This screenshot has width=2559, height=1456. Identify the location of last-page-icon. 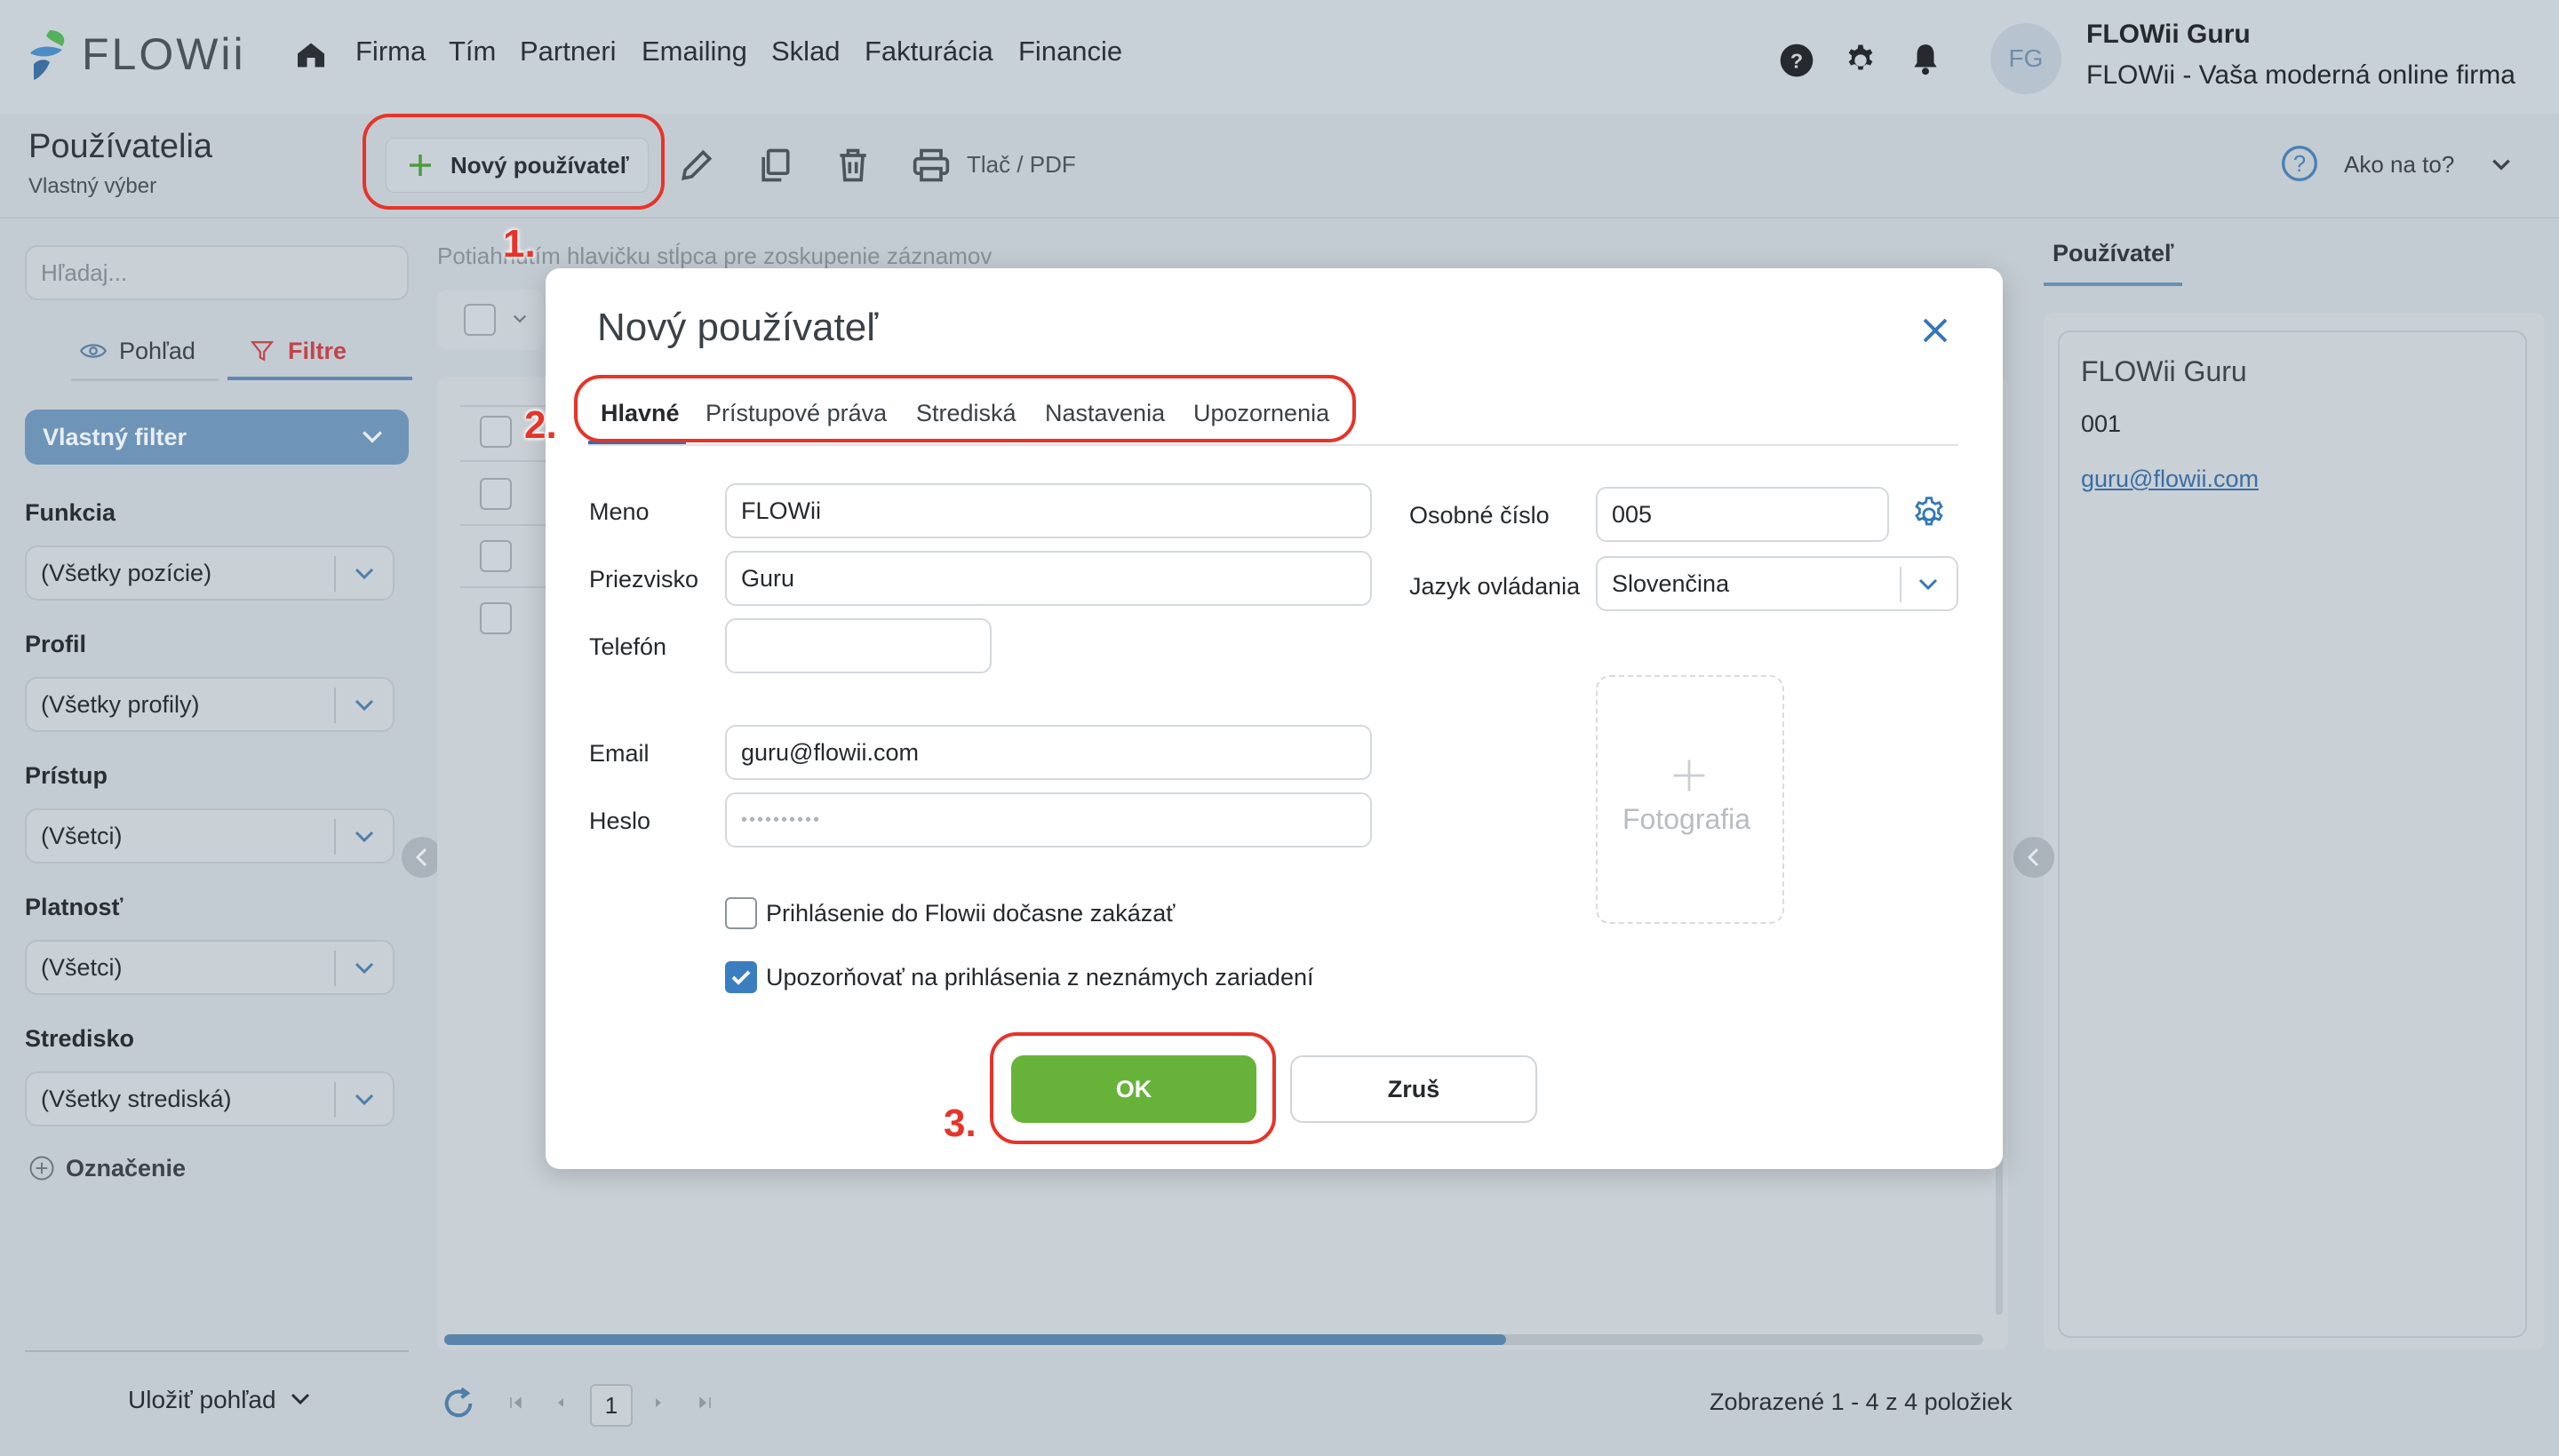
(705, 1403).